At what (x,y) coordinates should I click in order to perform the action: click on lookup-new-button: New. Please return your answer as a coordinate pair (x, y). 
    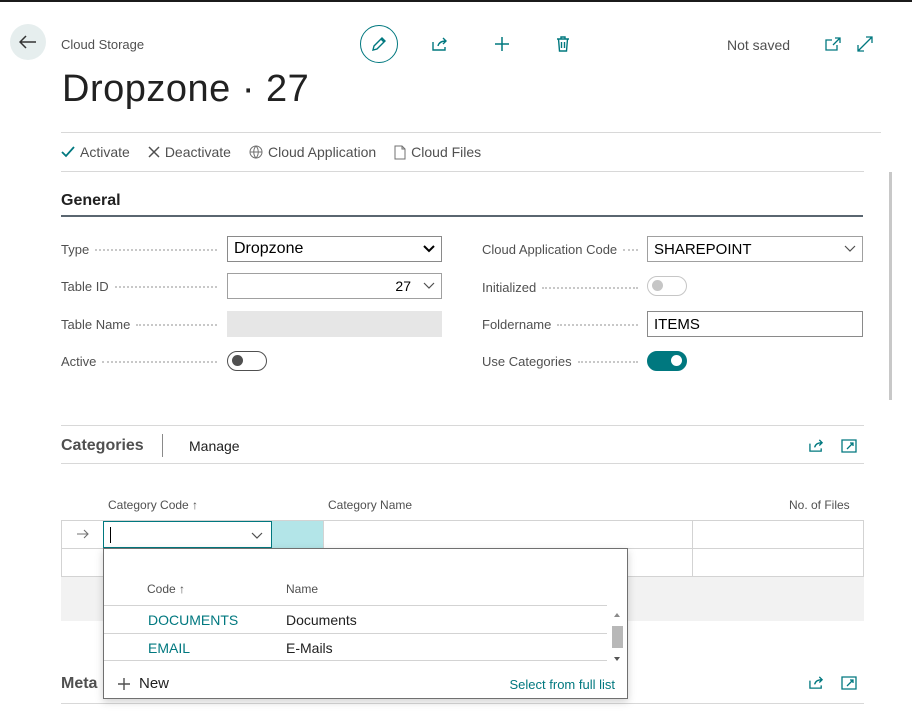
    Looking at the image, I should click on (143, 683).